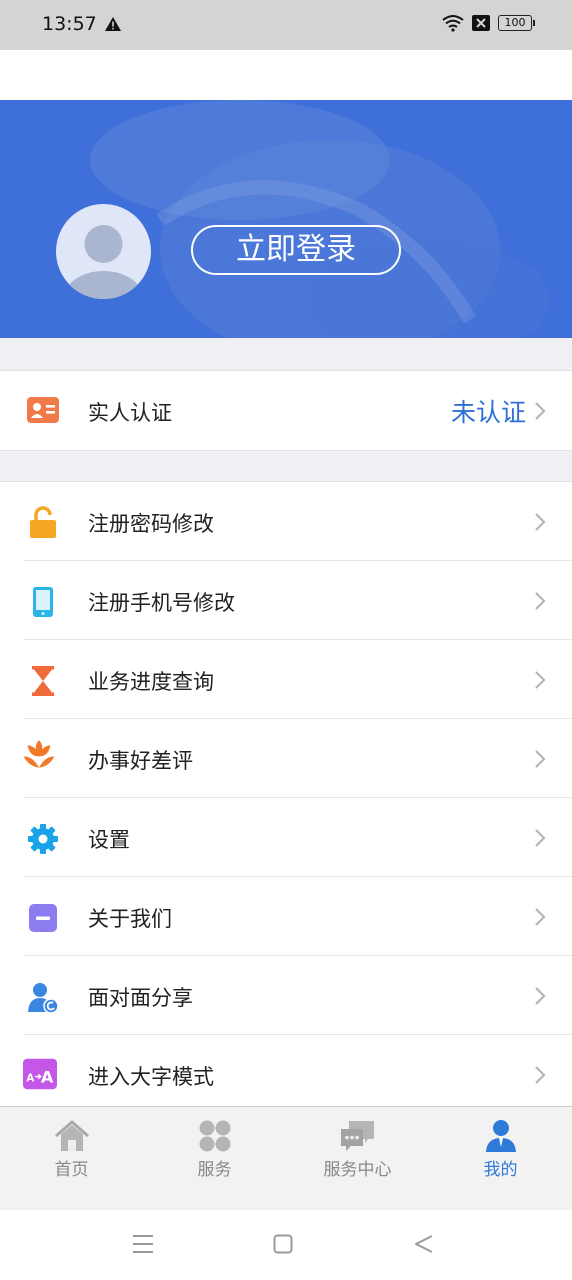 Image resolution: width=572 pixels, height=1280 pixels. Describe the element at coordinates (283, 1244) in the screenshot. I see `home-square-icon` at that location.